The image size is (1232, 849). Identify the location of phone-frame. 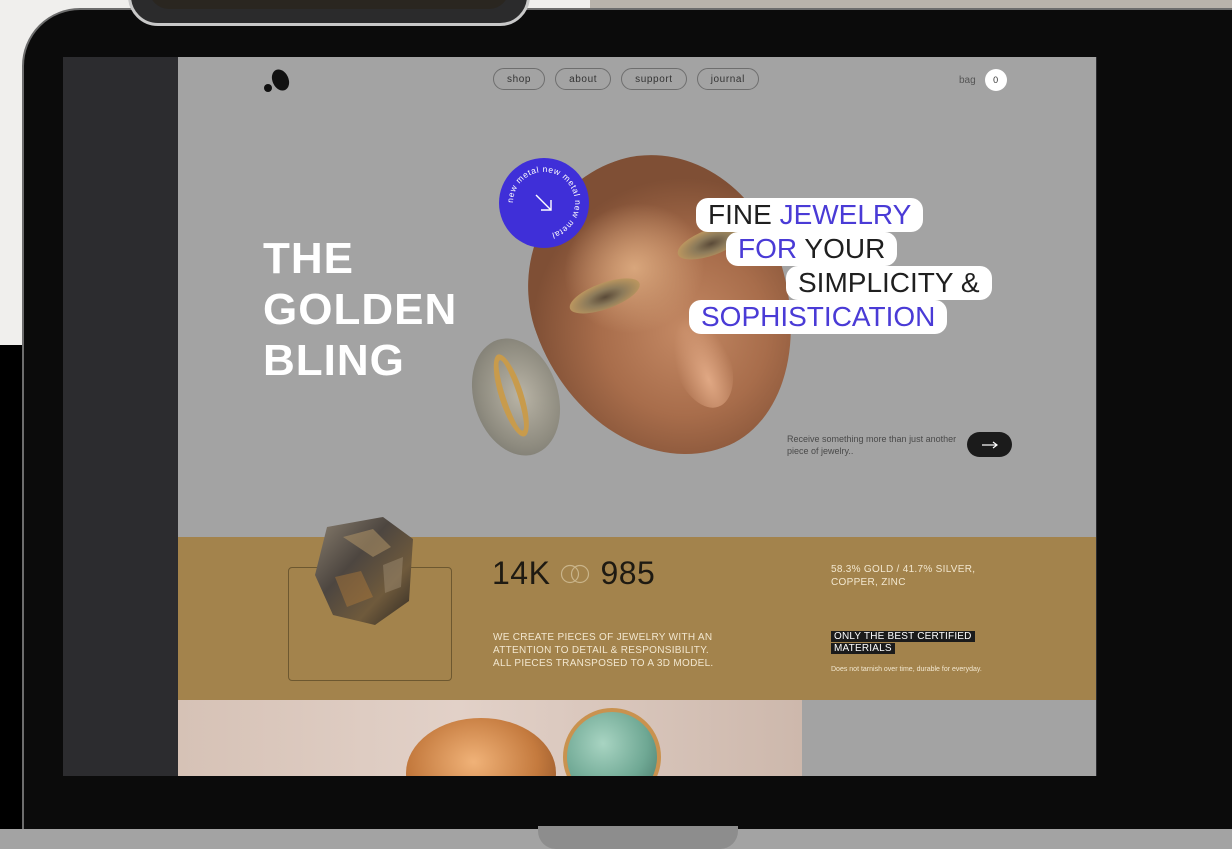
(329, 13).